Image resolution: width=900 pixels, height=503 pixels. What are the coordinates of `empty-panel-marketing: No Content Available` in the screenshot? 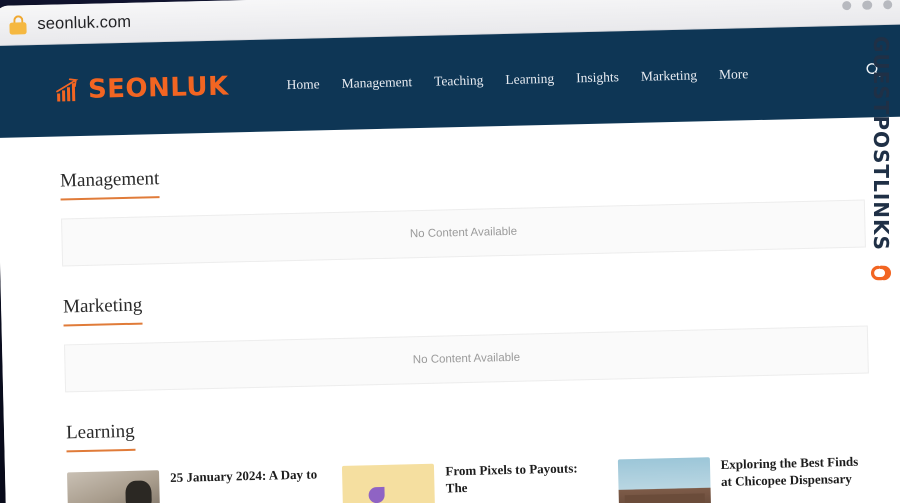 It's located at (466, 359).